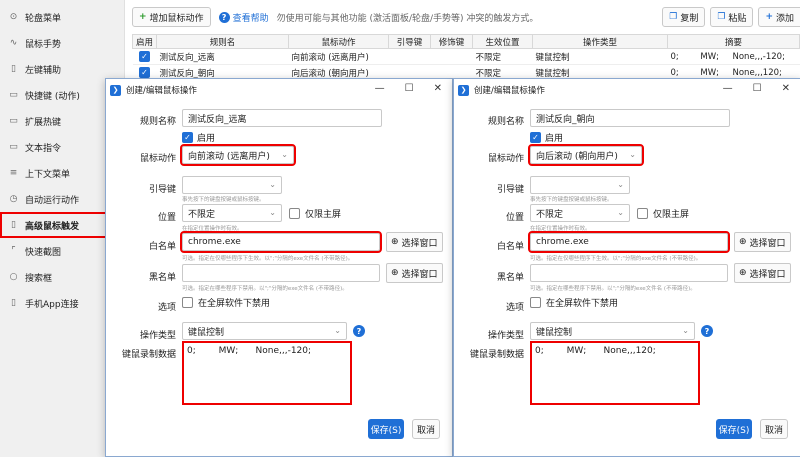 This screenshot has height=457, width=800. What do you see at coordinates (13, 303) in the screenshot?
I see `phone-icon: ▯` at bounding box center [13, 303].